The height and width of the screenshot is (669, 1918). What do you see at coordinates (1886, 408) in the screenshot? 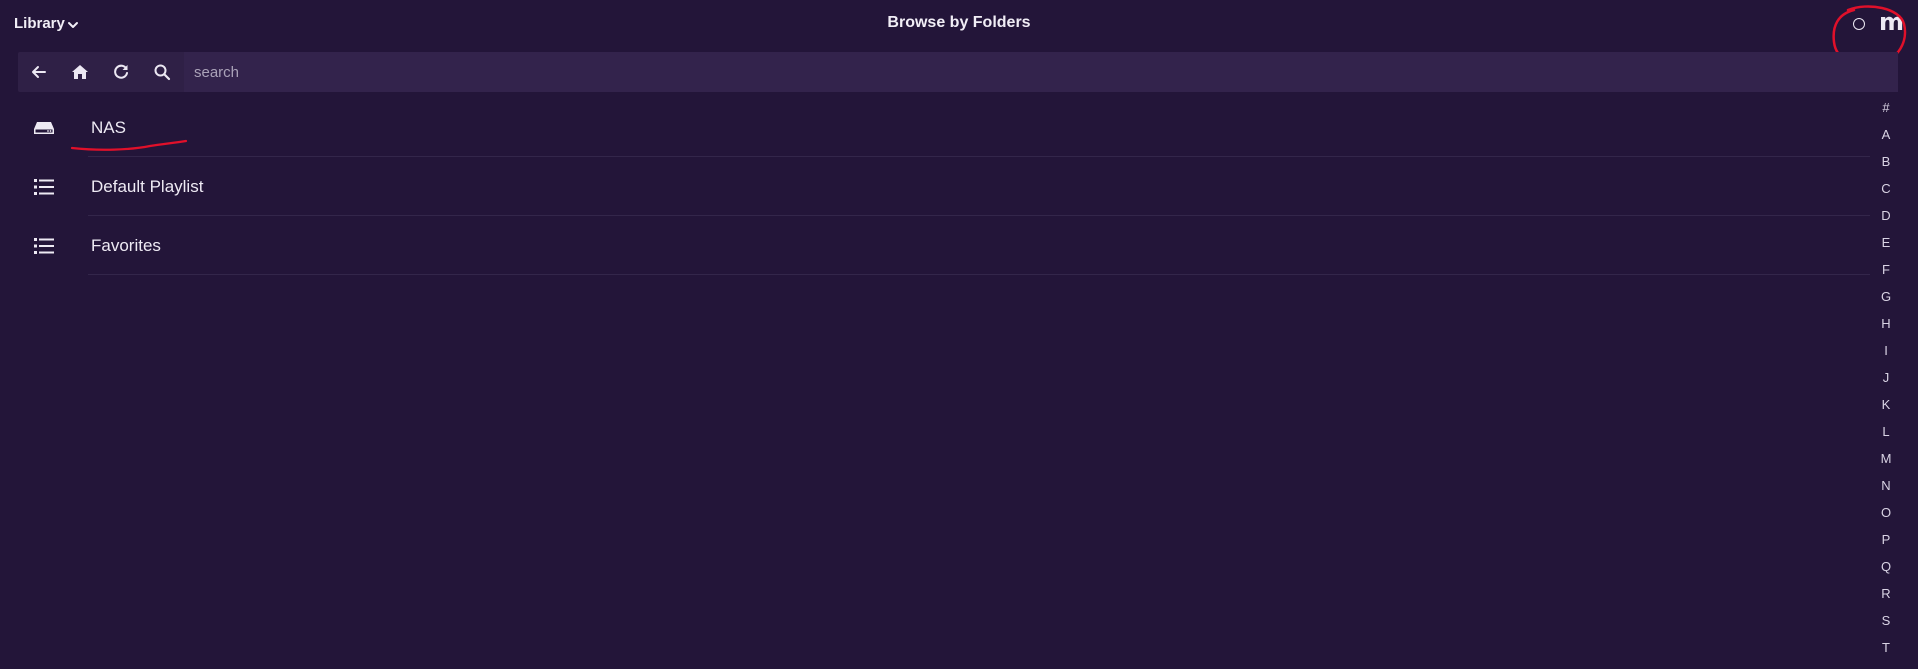
I see `alpha-letter-k: K` at bounding box center [1886, 408].